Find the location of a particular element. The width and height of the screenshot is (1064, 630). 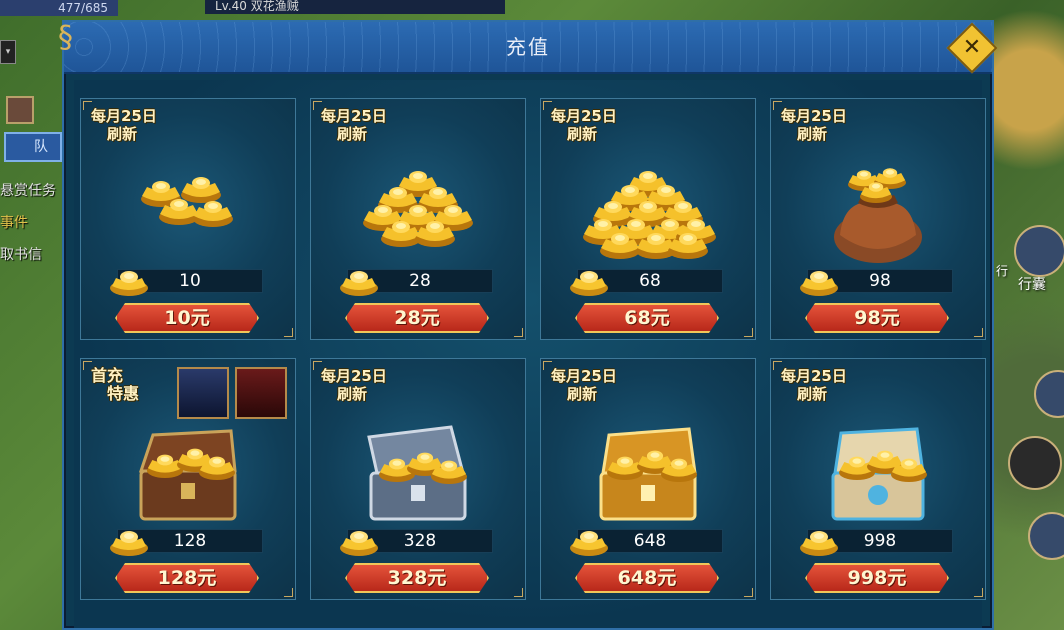

side-link-letters: 取书信 is located at coordinates (21, 254).